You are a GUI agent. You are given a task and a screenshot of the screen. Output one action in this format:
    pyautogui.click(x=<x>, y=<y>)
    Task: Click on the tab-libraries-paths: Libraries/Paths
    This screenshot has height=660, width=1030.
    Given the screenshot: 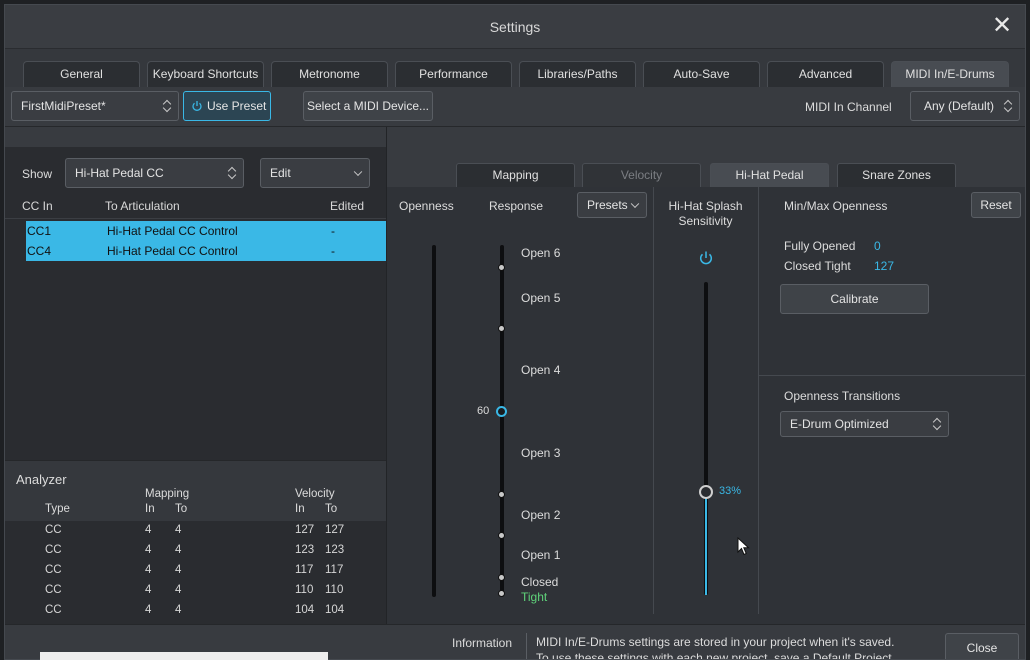 What is the action you would take?
    pyautogui.click(x=577, y=74)
    